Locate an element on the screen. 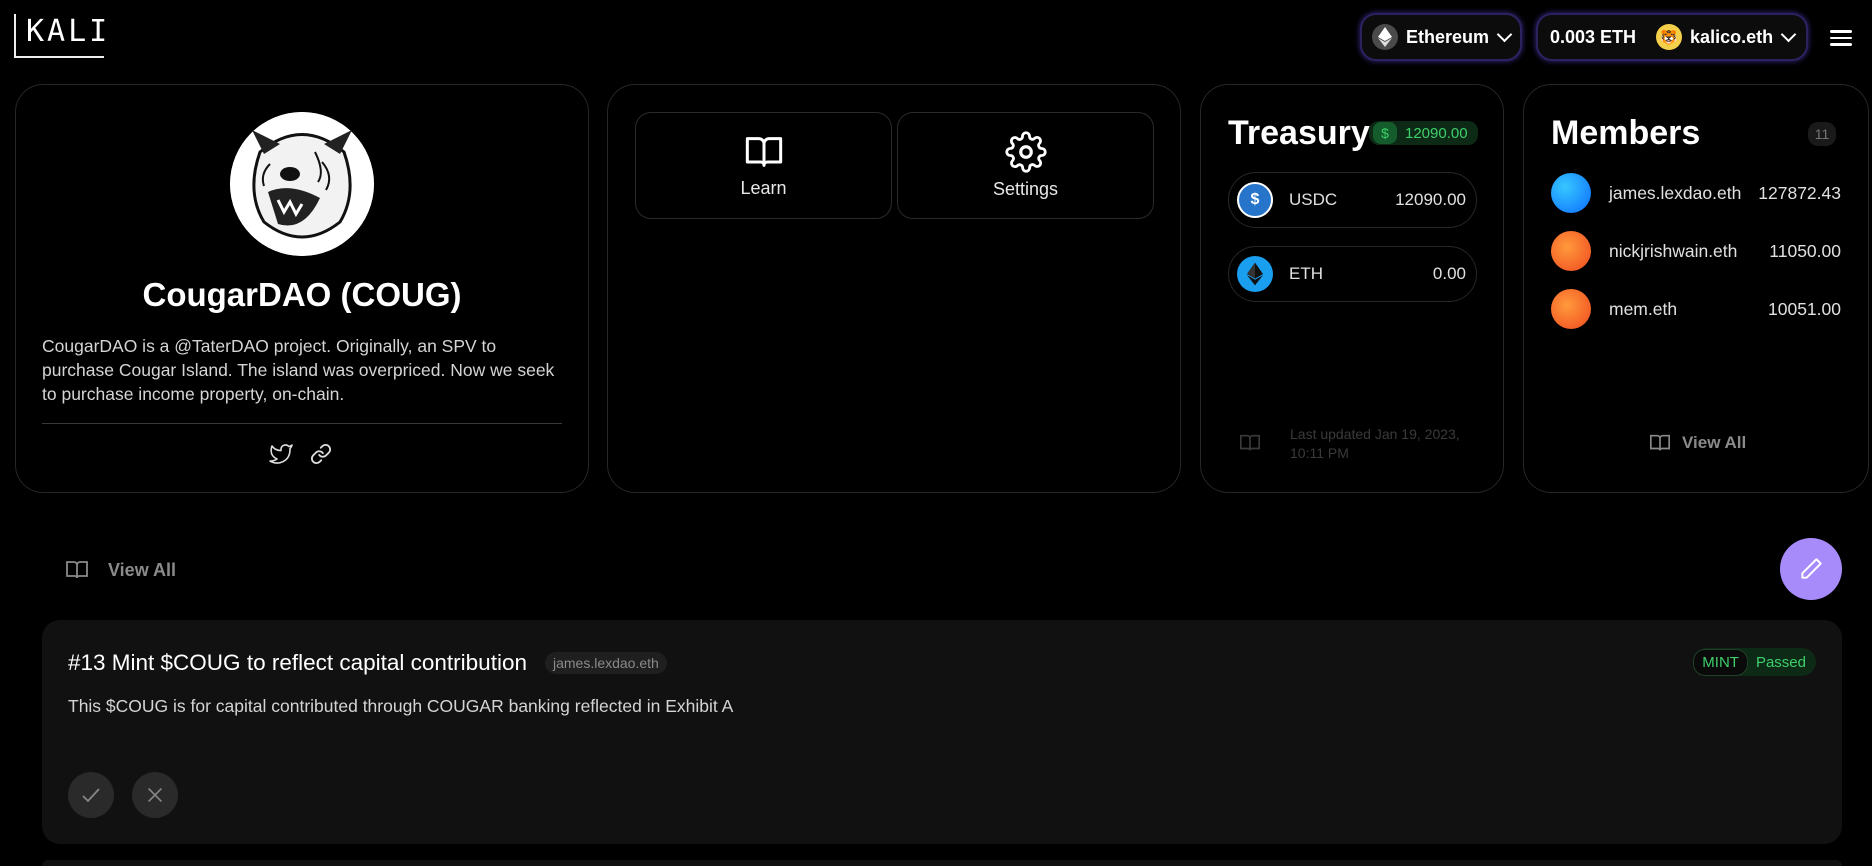 The image size is (1872, 866). asset-value: 12090.00 is located at coordinates (1430, 199).